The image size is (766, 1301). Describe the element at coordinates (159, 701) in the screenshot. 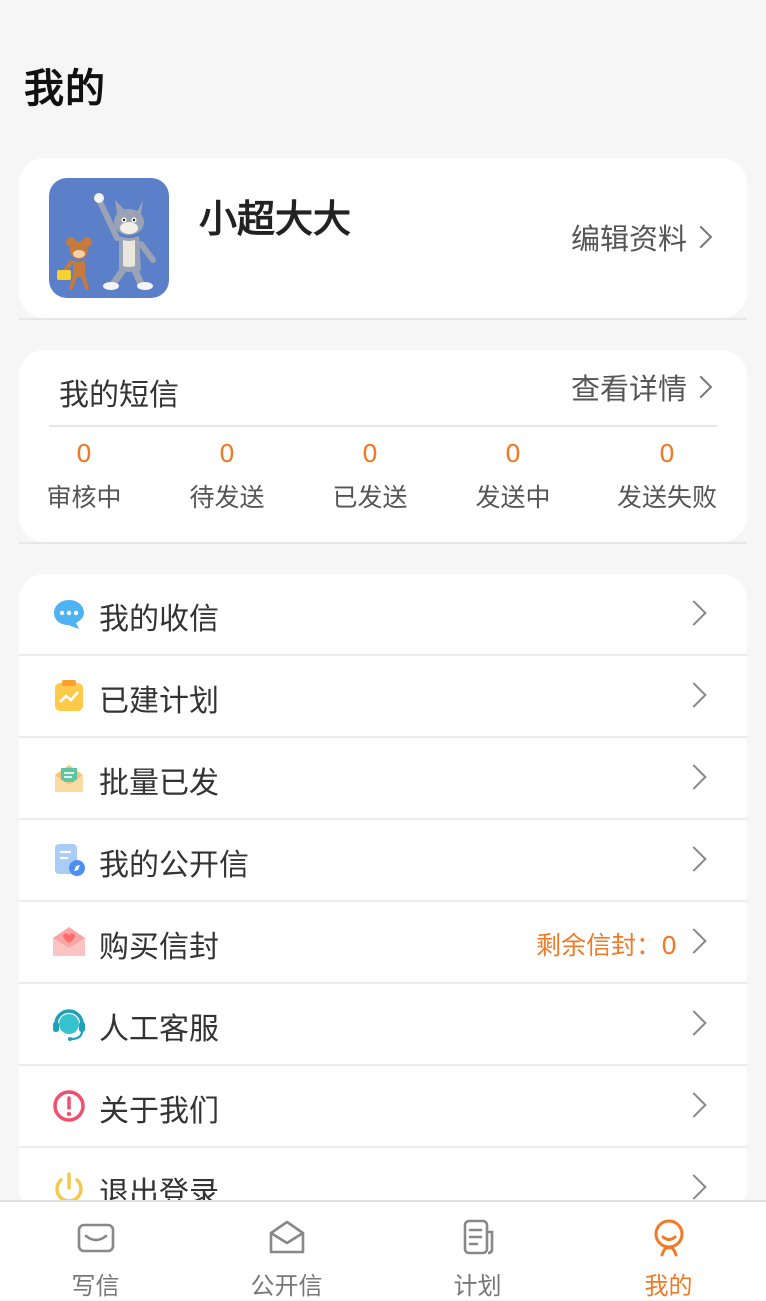

I see `menu-item-label: 已建计划` at that location.